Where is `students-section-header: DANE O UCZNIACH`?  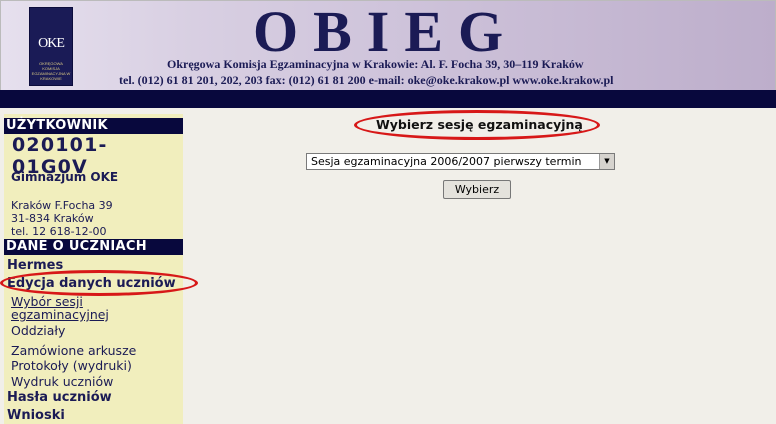
students-section-header: DANE O UCZNIACH is located at coordinates (93, 247).